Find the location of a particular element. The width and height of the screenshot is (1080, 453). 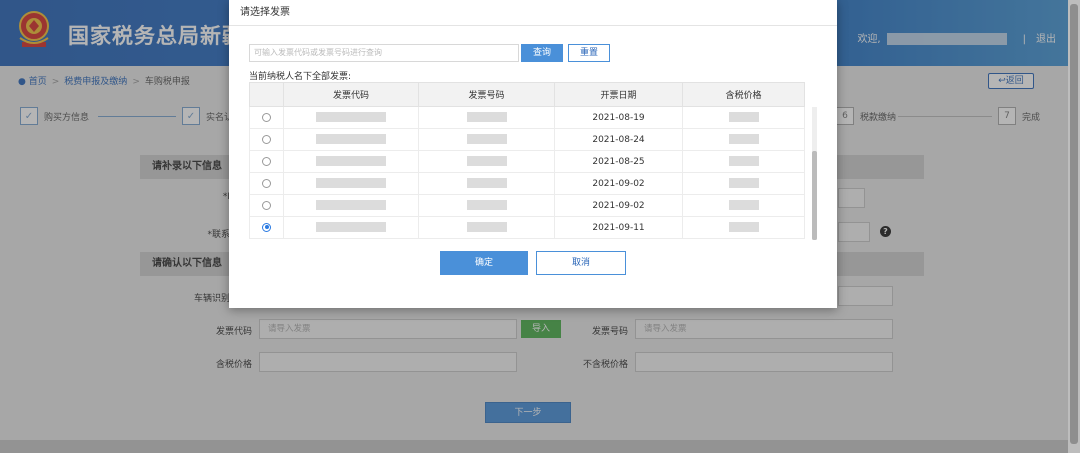

page-scrollbar is located at coordinates (1074, 226).